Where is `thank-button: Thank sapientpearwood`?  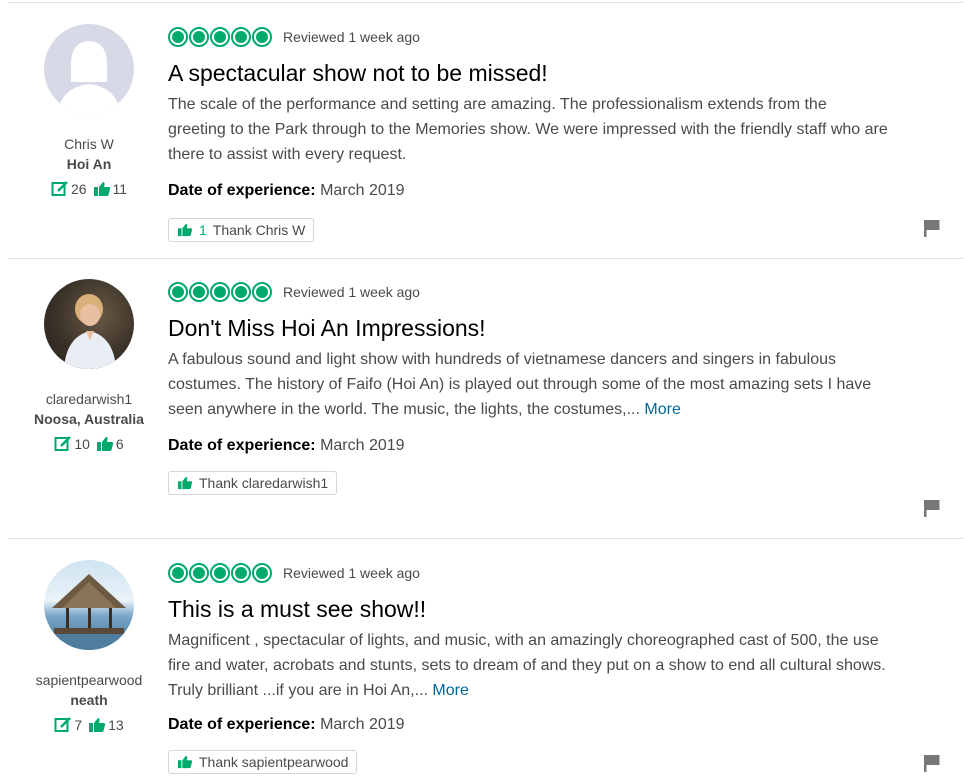
thank-button: Thank sapientpearwood is located at coordinates (263, 762).